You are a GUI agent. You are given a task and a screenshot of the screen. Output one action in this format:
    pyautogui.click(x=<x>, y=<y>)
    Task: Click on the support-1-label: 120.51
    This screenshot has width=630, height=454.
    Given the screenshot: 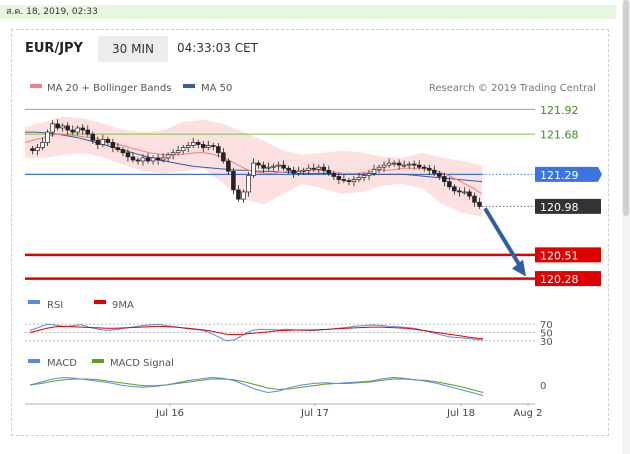 What is the action you would take?
    pyautogui.click(x=559, y=255)
    